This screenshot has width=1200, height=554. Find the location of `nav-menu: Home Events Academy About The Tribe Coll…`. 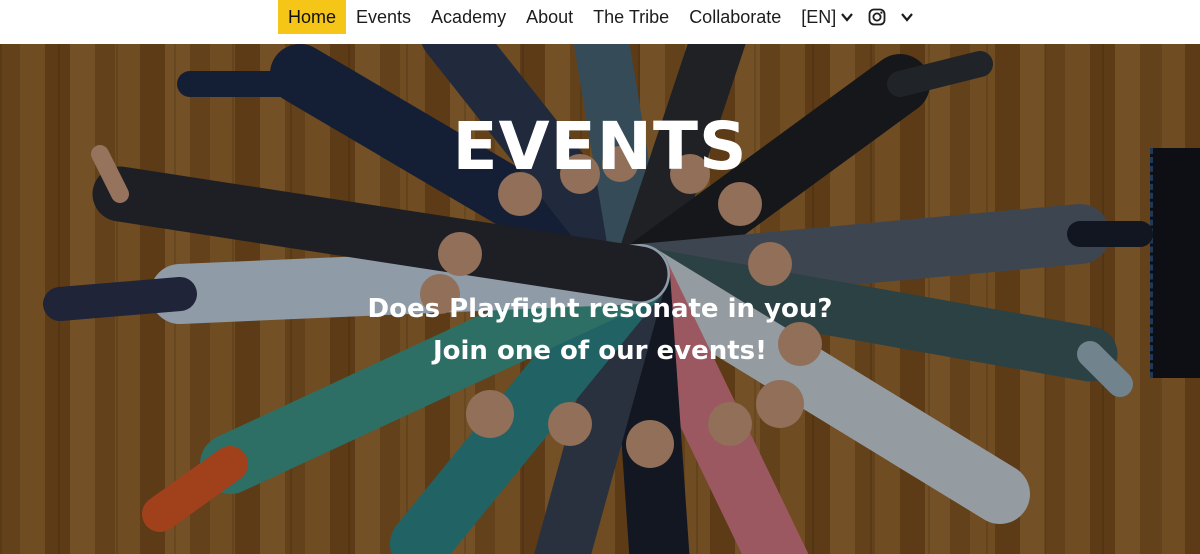

nav-menu: Home Events Academy About The Tribe Coll… is located at coordinates (596, 17).